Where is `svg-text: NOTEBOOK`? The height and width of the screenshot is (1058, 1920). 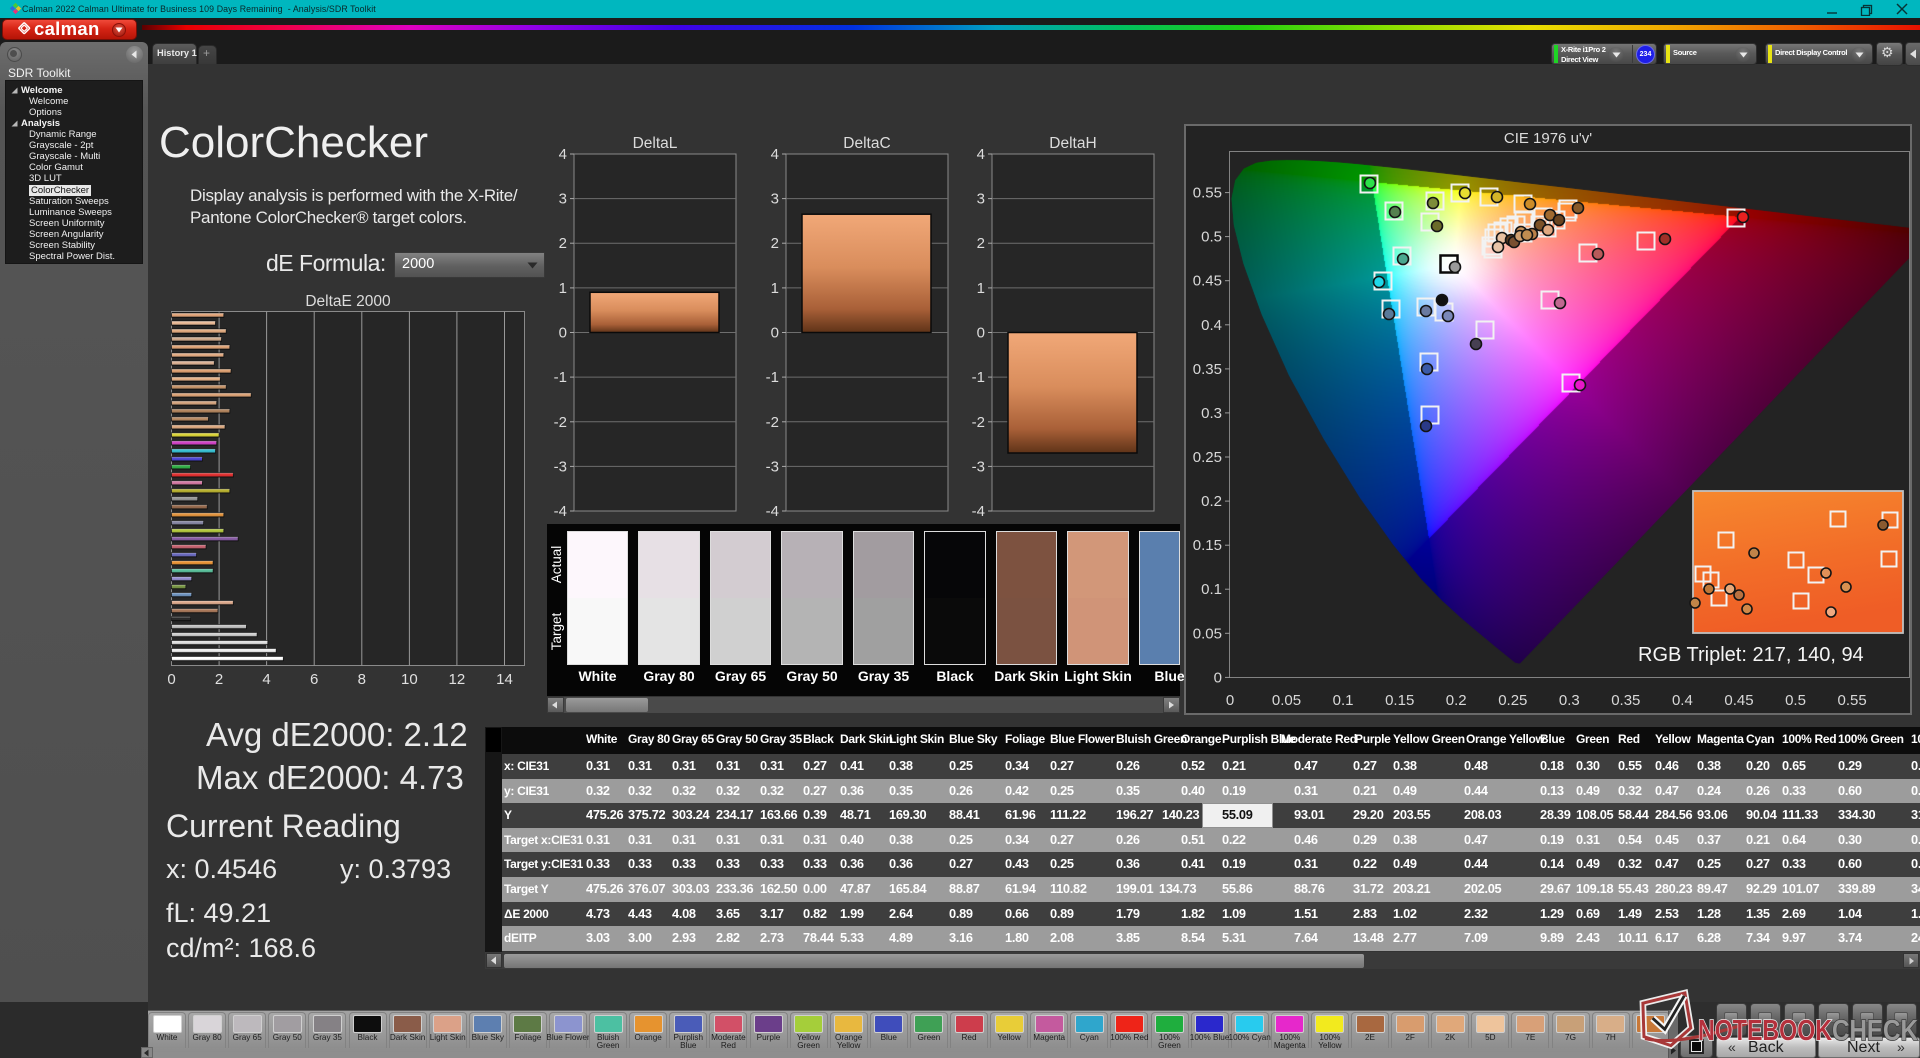 svg-text: NOTEBOOK is located at coordinates (1765, 1031).